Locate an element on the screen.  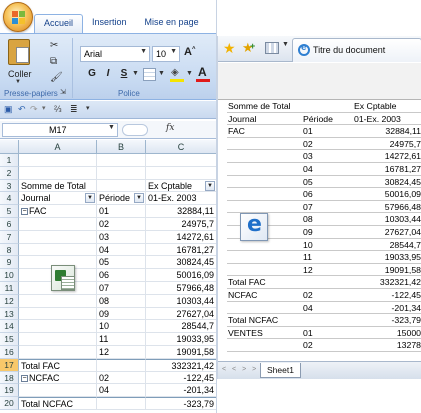
row-header: 14 is located at coordinates (9, 327).